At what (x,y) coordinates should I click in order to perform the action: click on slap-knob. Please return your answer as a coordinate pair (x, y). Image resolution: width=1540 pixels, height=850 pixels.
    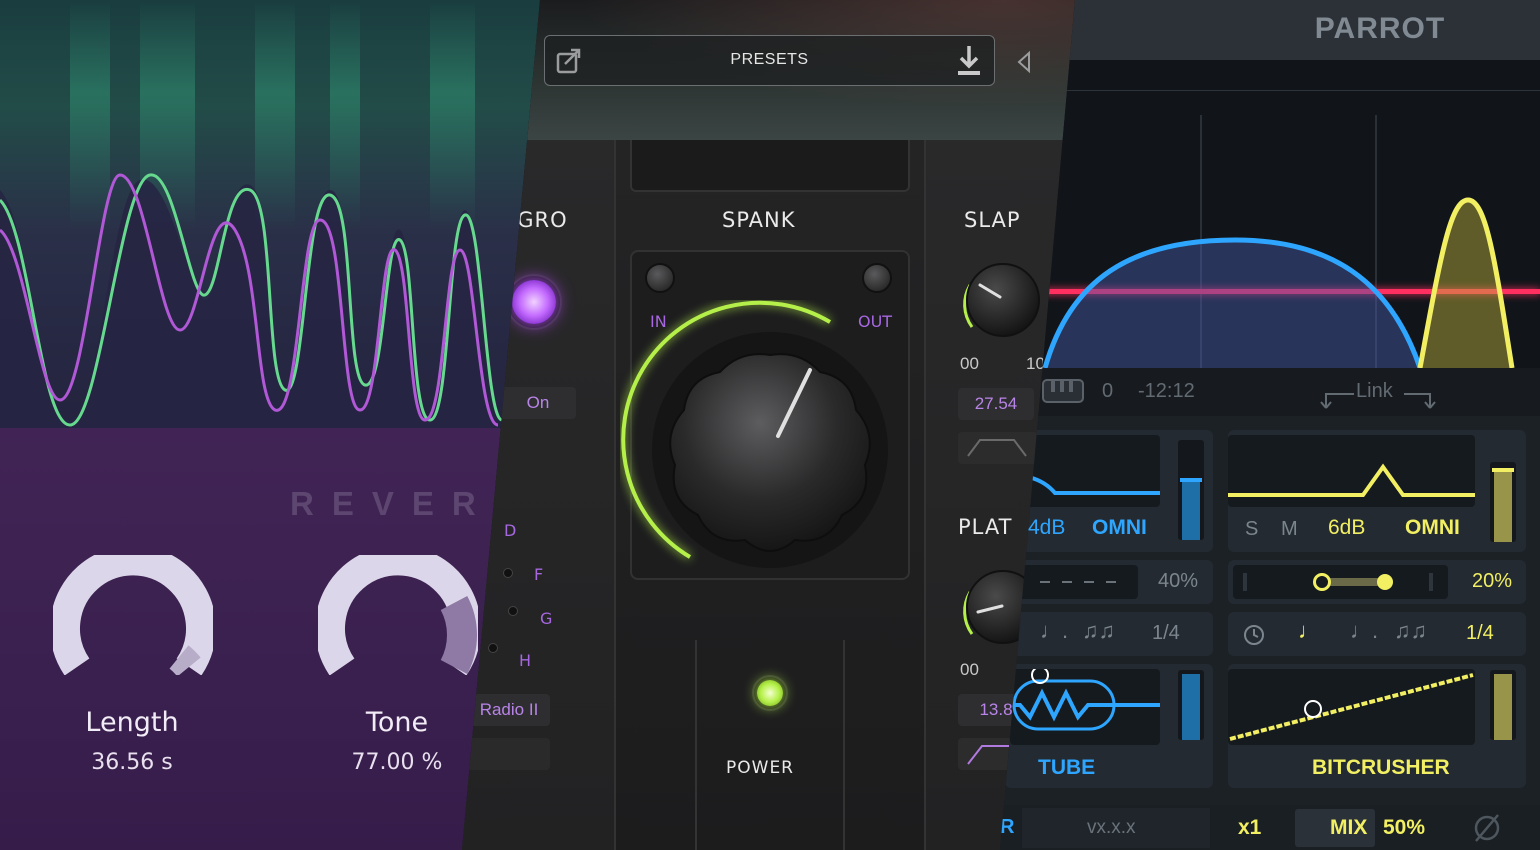
    Looking at the image, I should click on (1003, 300).